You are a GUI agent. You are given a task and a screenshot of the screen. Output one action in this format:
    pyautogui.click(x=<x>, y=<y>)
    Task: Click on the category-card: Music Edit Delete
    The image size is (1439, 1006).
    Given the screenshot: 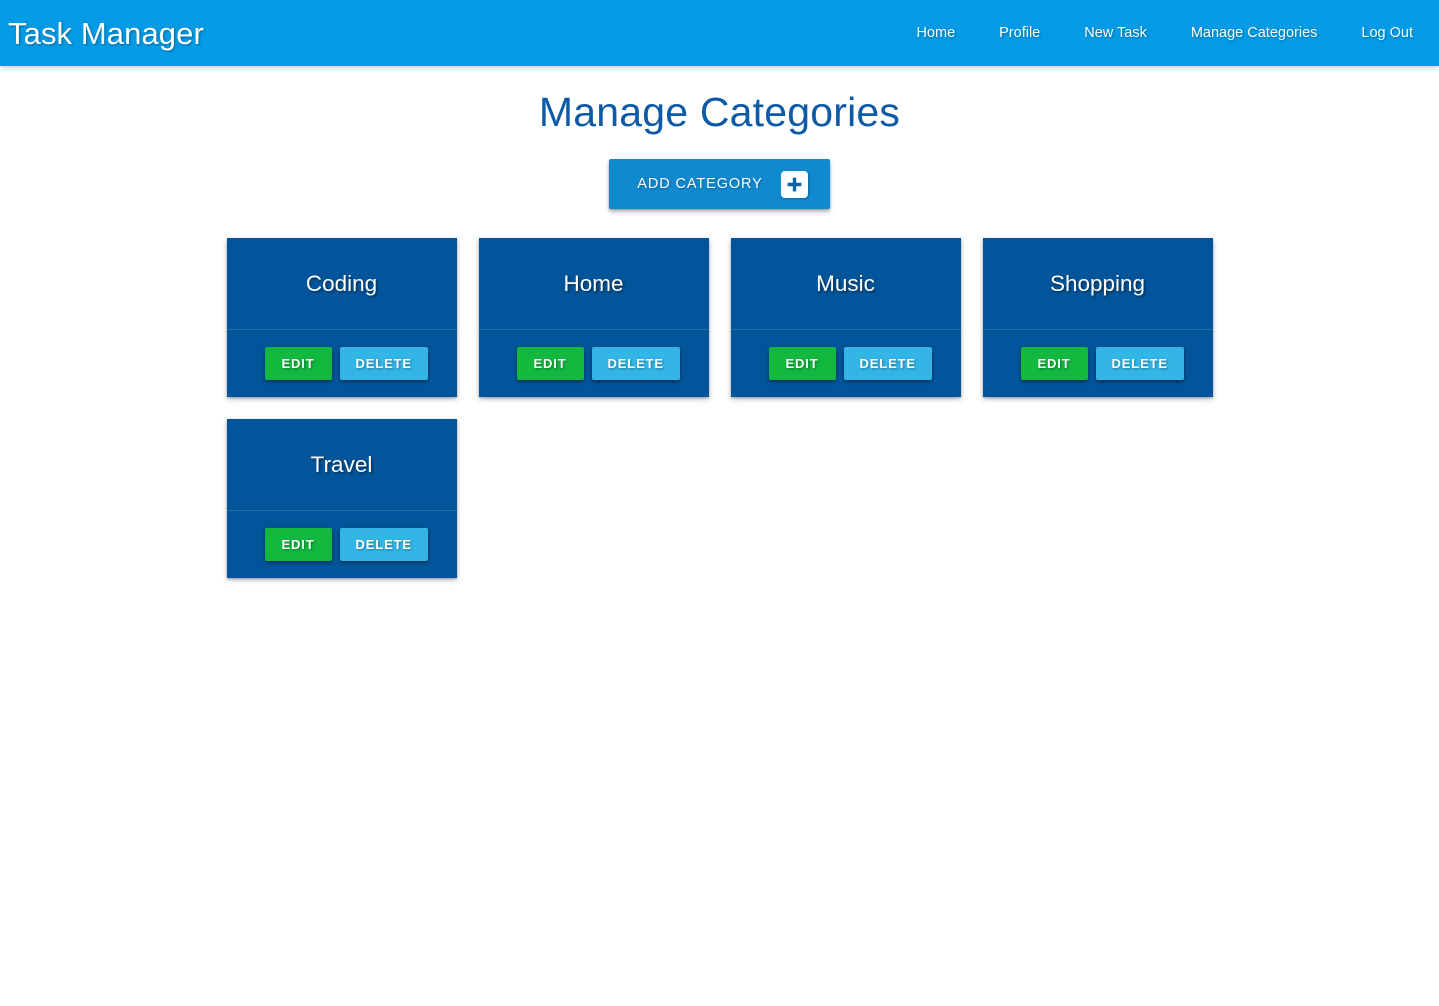 What is the action you would take?
    pyautogui.click(x=845, y=318)
    